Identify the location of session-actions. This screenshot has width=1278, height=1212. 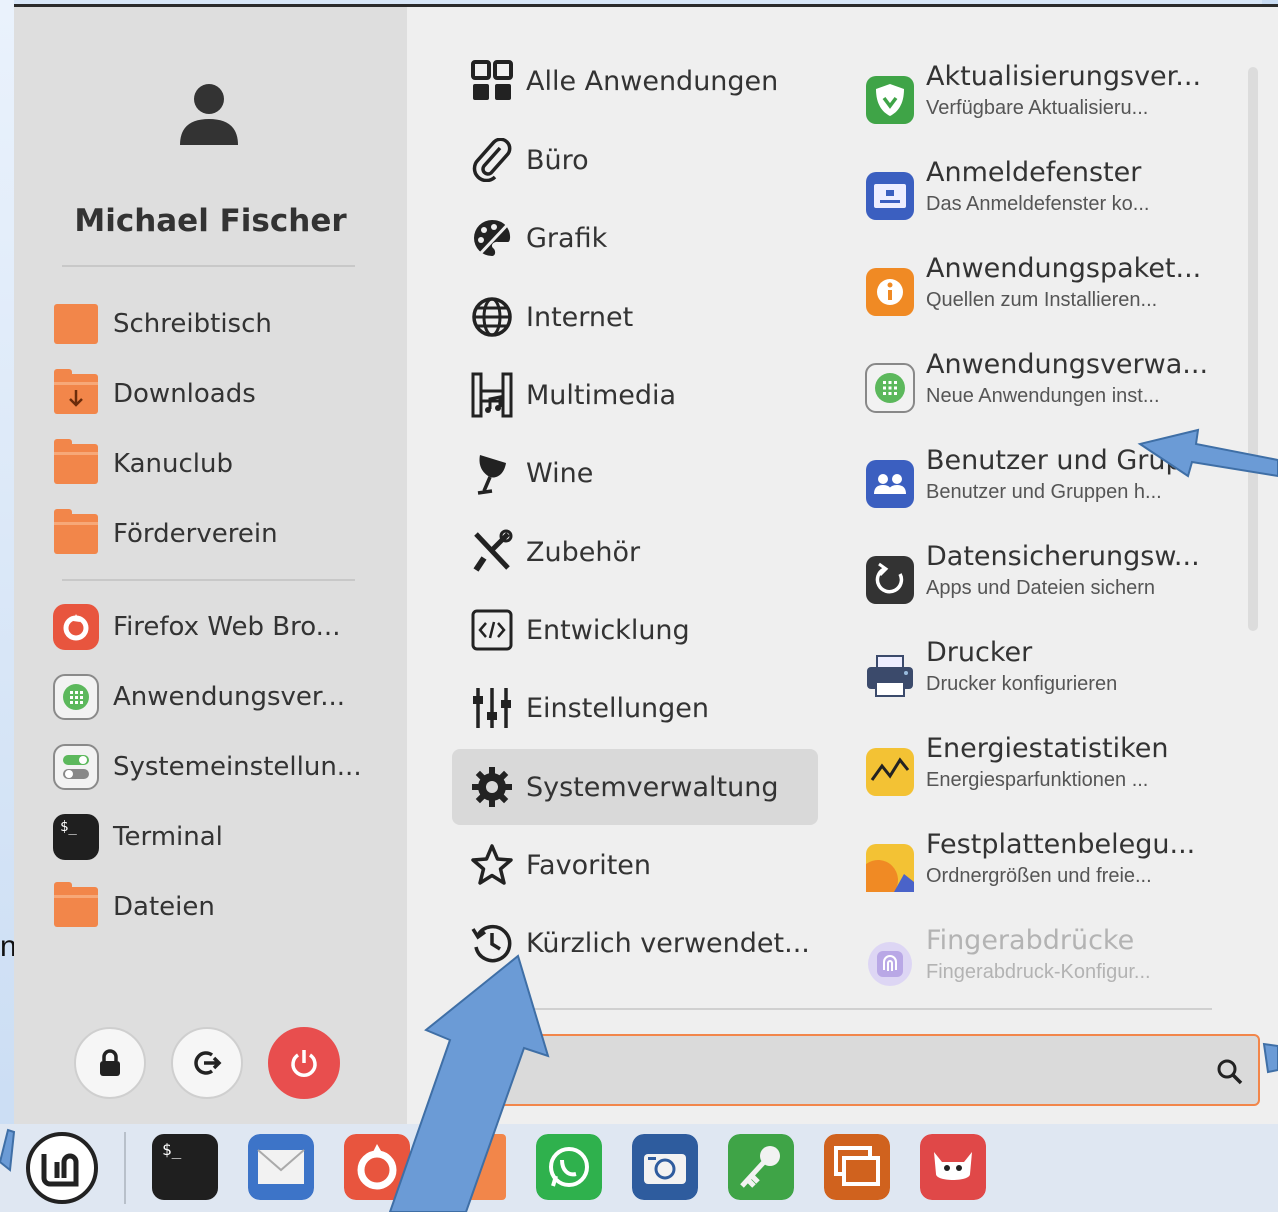
(219, 1065).